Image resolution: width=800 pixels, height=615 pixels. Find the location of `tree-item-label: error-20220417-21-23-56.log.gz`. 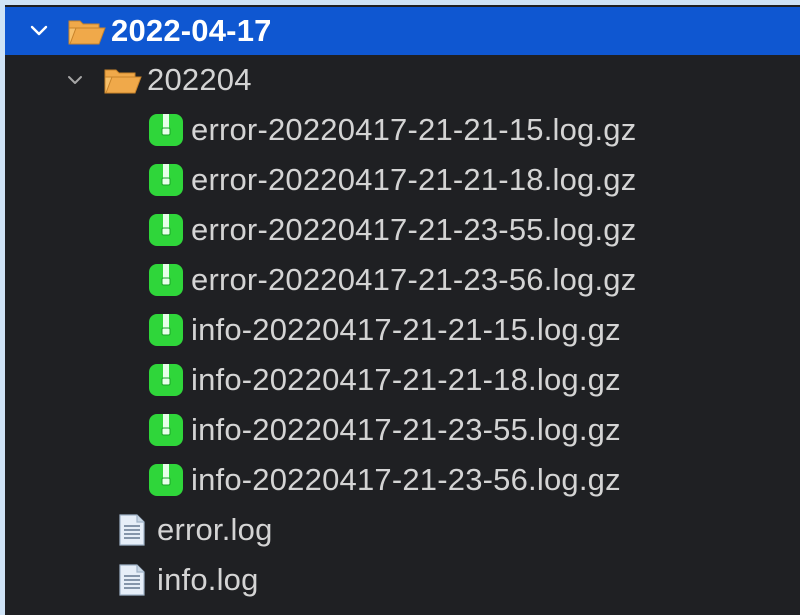

tree-item-label: error-20220417-21-23-56.log.gz is located at coordinates (414, 279).